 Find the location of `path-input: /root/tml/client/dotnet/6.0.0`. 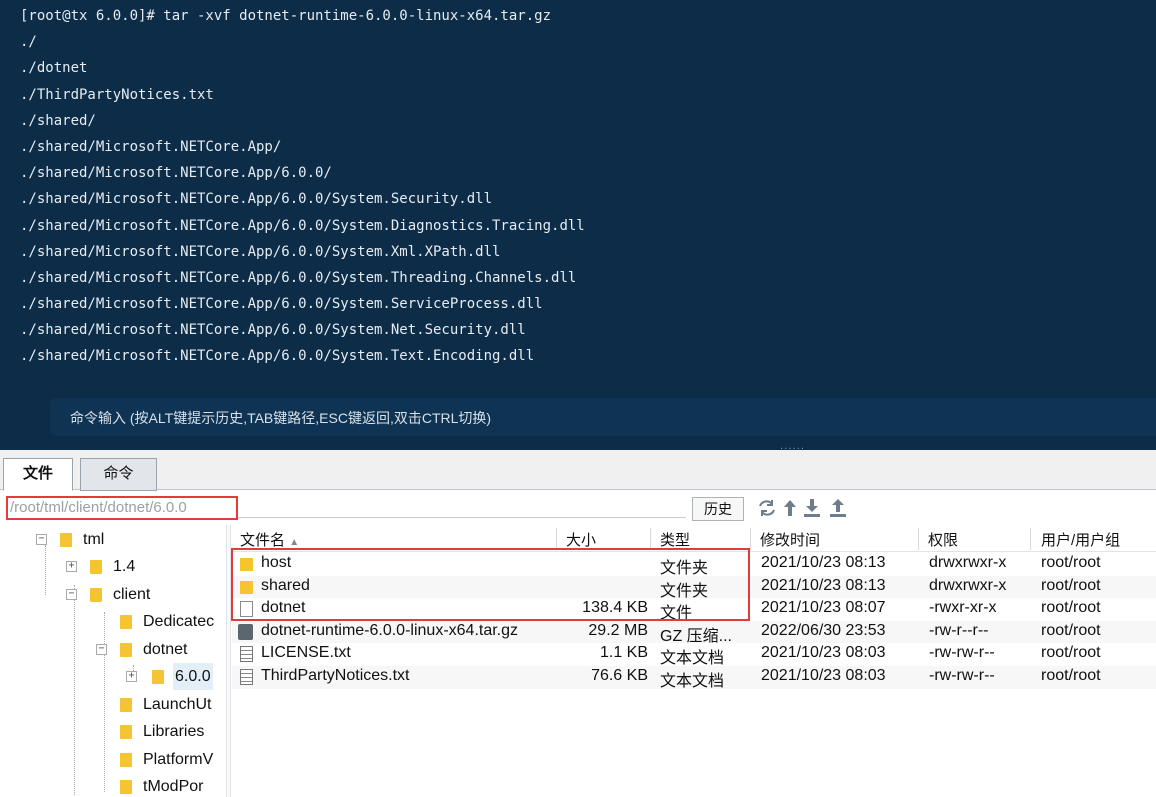

path-input: /root/tml/client/dotnet/6.0.0 is located at coordinates (122, 508).